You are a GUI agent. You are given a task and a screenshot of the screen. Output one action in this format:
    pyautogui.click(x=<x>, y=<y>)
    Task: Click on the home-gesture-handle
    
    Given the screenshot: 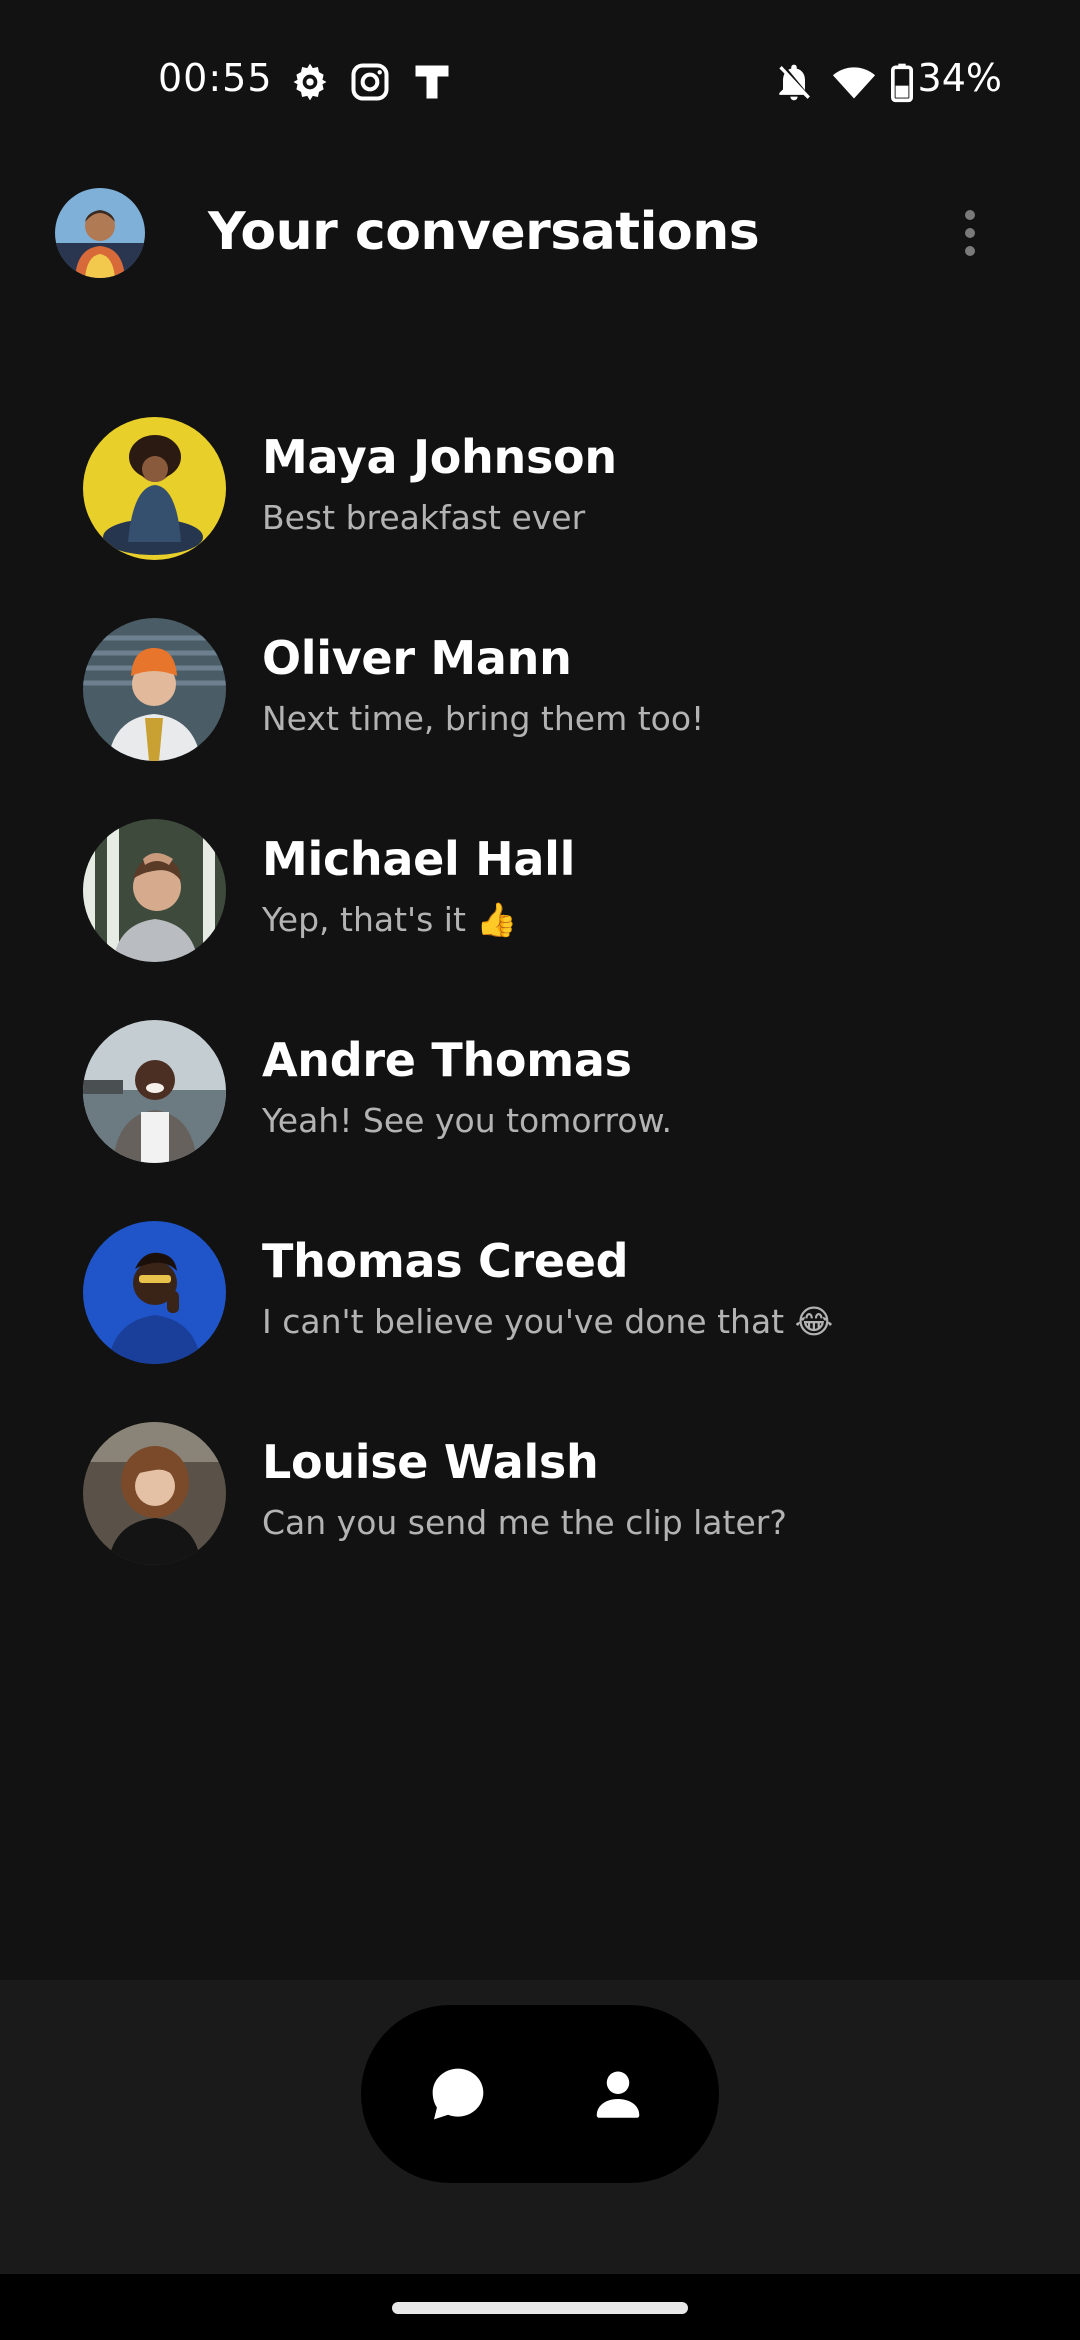 What is the action you would take?
    pyautogui.click(x=540, y=2308)
    